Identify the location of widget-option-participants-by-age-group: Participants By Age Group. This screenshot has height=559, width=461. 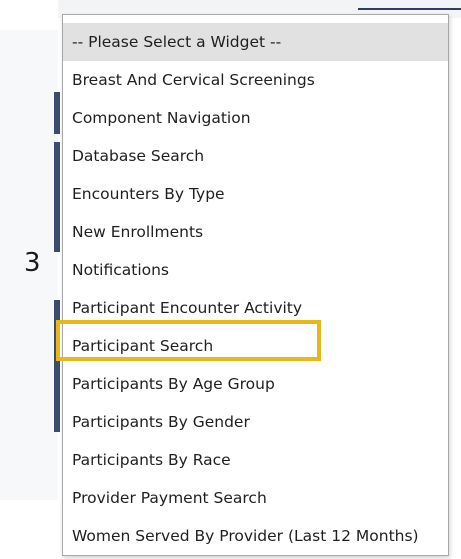
(255, 384).